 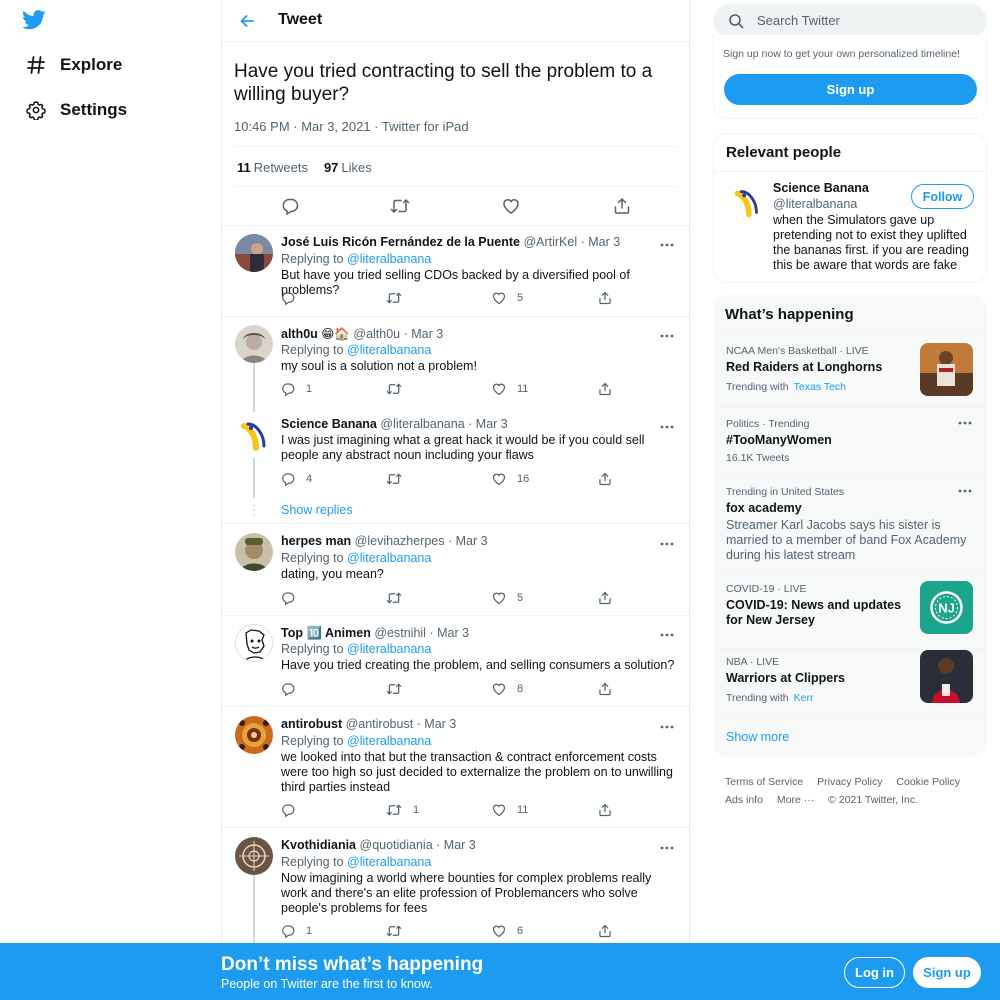 What do you see at coordinates (73, 65) in the screenshot?
I see `nav-explore: Explore` at bounding box center [73, 65].